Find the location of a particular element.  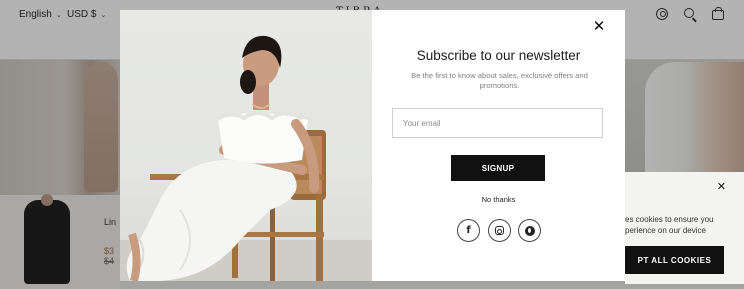

instagram-icon is located at coordinates (499, 230).